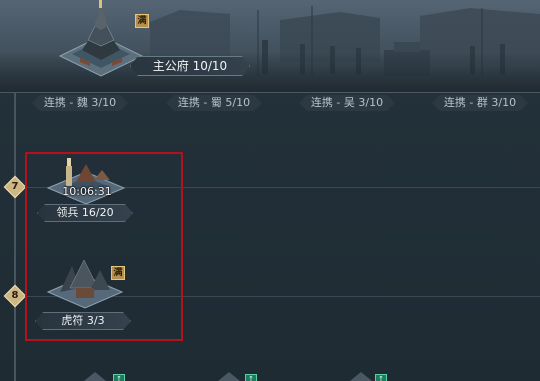 The image size is (540, 381). What do you see at coordinates (142, 21) in the screenshot?
I see `full-badge: 满` at bounding box center [142, 21].